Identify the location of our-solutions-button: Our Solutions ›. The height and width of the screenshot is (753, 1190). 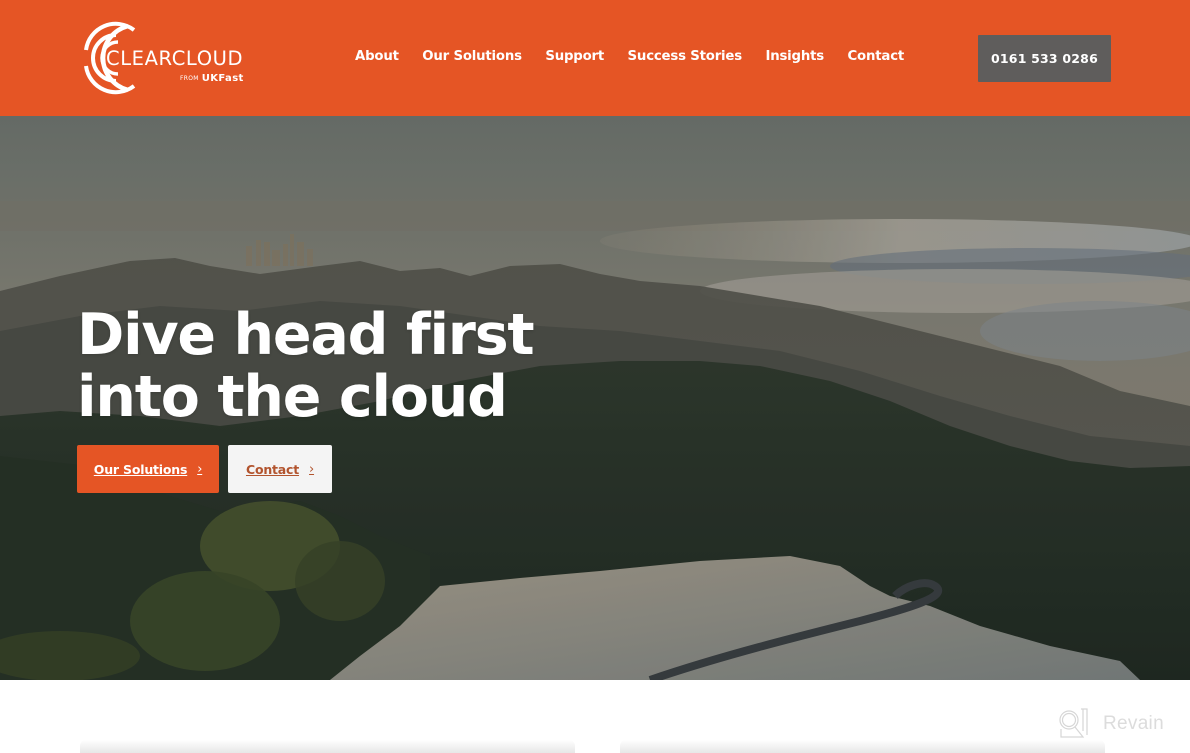
(148, 469).